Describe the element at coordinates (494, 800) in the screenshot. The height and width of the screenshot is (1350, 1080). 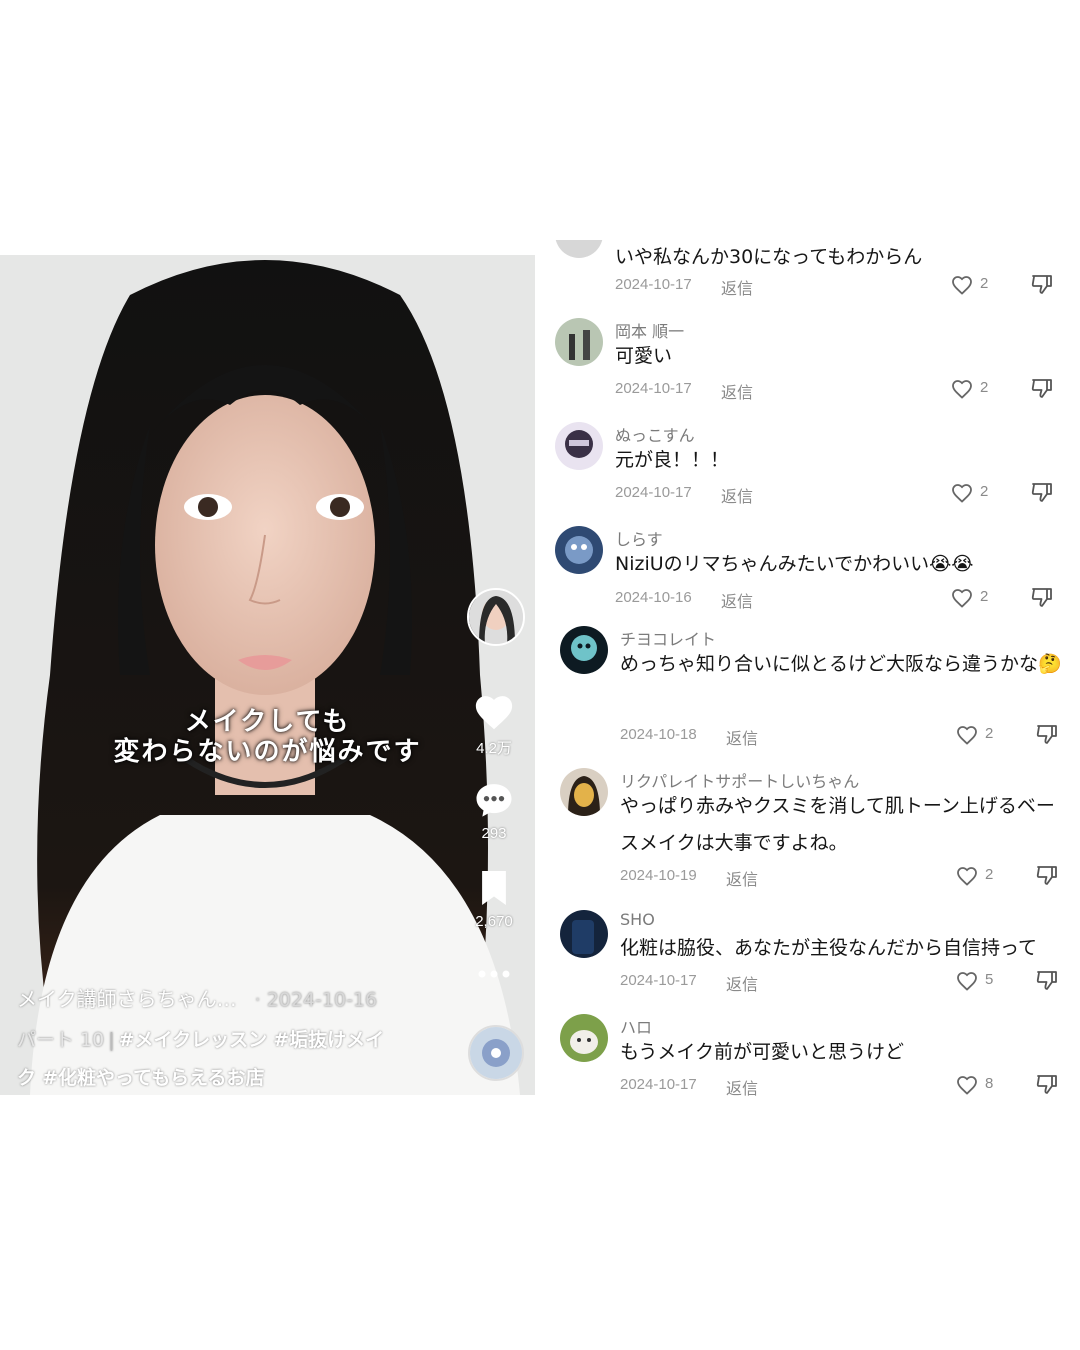
I see `comment-icon` at that location.